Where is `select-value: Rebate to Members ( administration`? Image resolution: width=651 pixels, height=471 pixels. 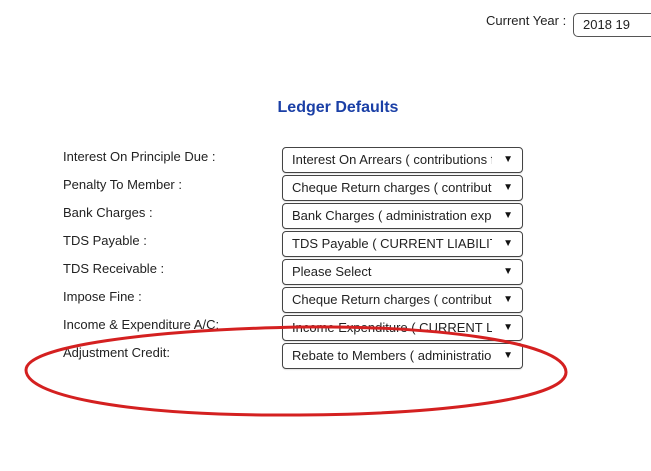 select-value: Rebate to Members ( administration is located at coordinates (392, 355).